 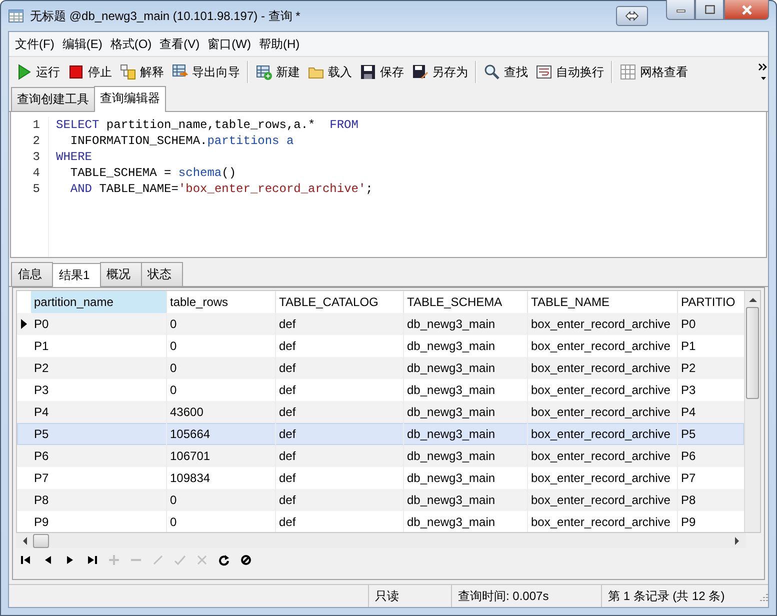 I want to click on status-text: 查询时间: 0.007s, so click(x=526, y=596).